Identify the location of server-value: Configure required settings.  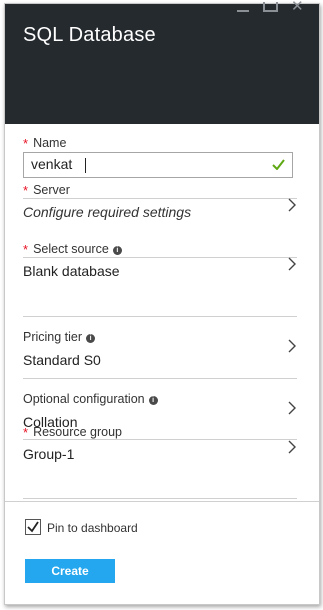
(107, 212).